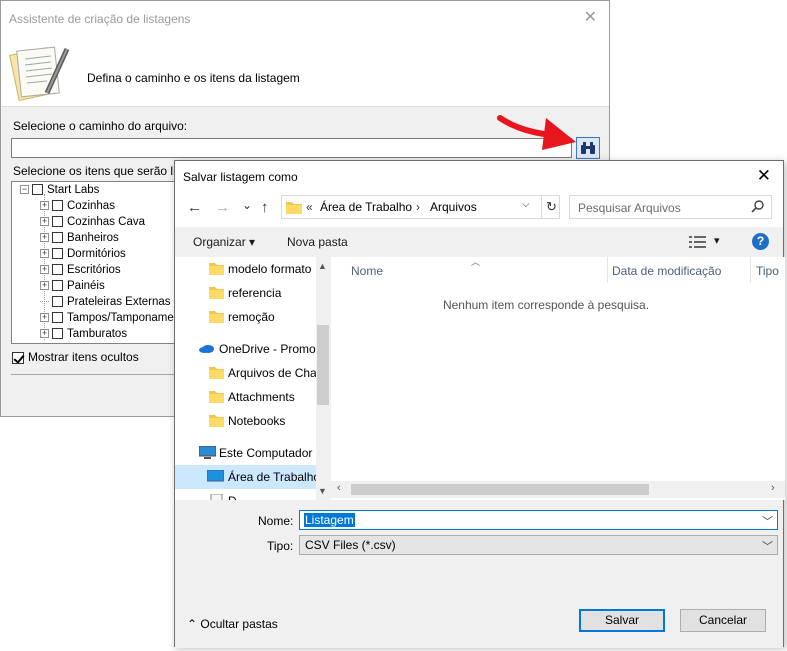 This screenshot has height=651, width=787. Describe the element at coordinates (83, 254) in the screenshot. I see `tree-item: + Dormitórios` at that location.